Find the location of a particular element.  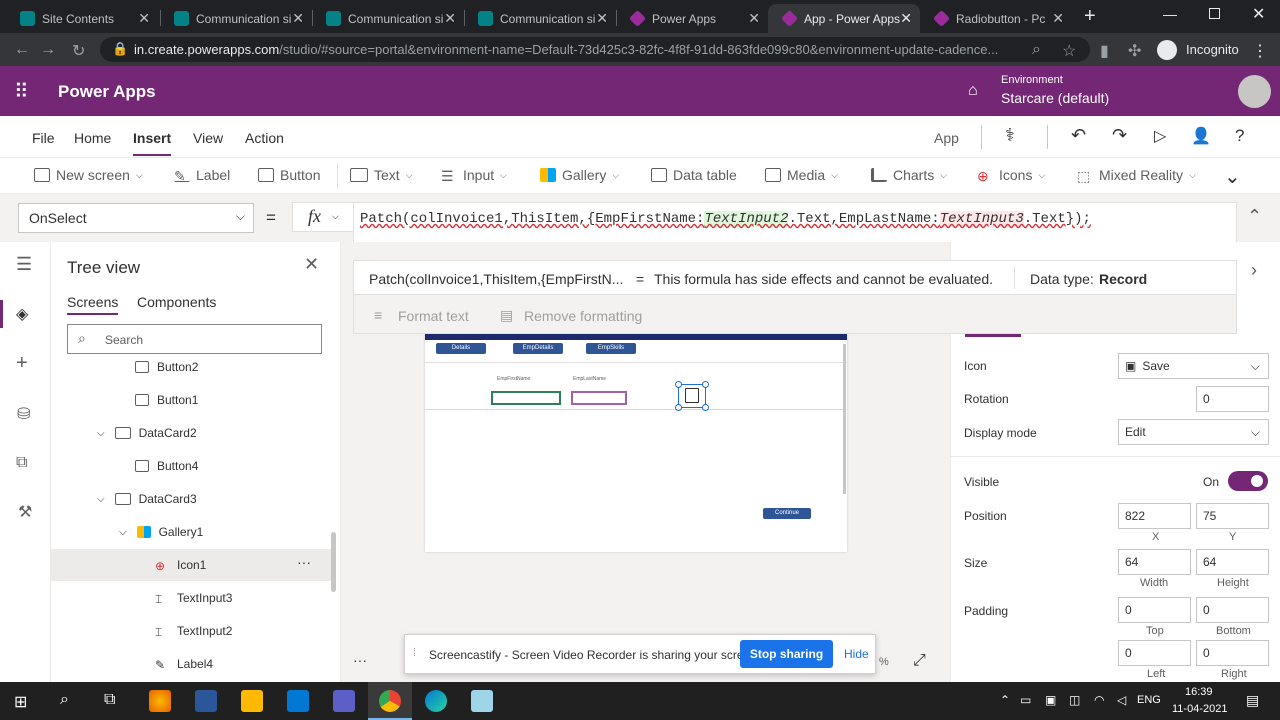

chrome-icon is located at coordinates (390, 701).